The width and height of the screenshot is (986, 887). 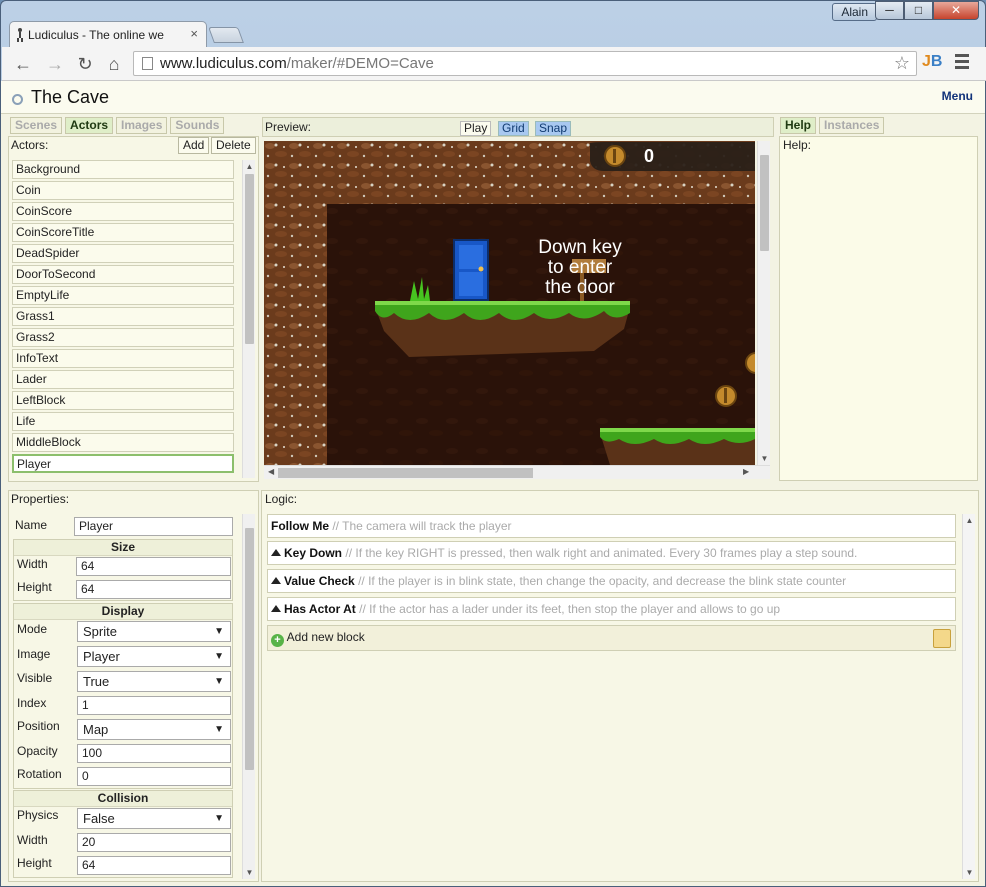 I want to click on url-host: www.ludiculus.com, so click(x=223, y=63).